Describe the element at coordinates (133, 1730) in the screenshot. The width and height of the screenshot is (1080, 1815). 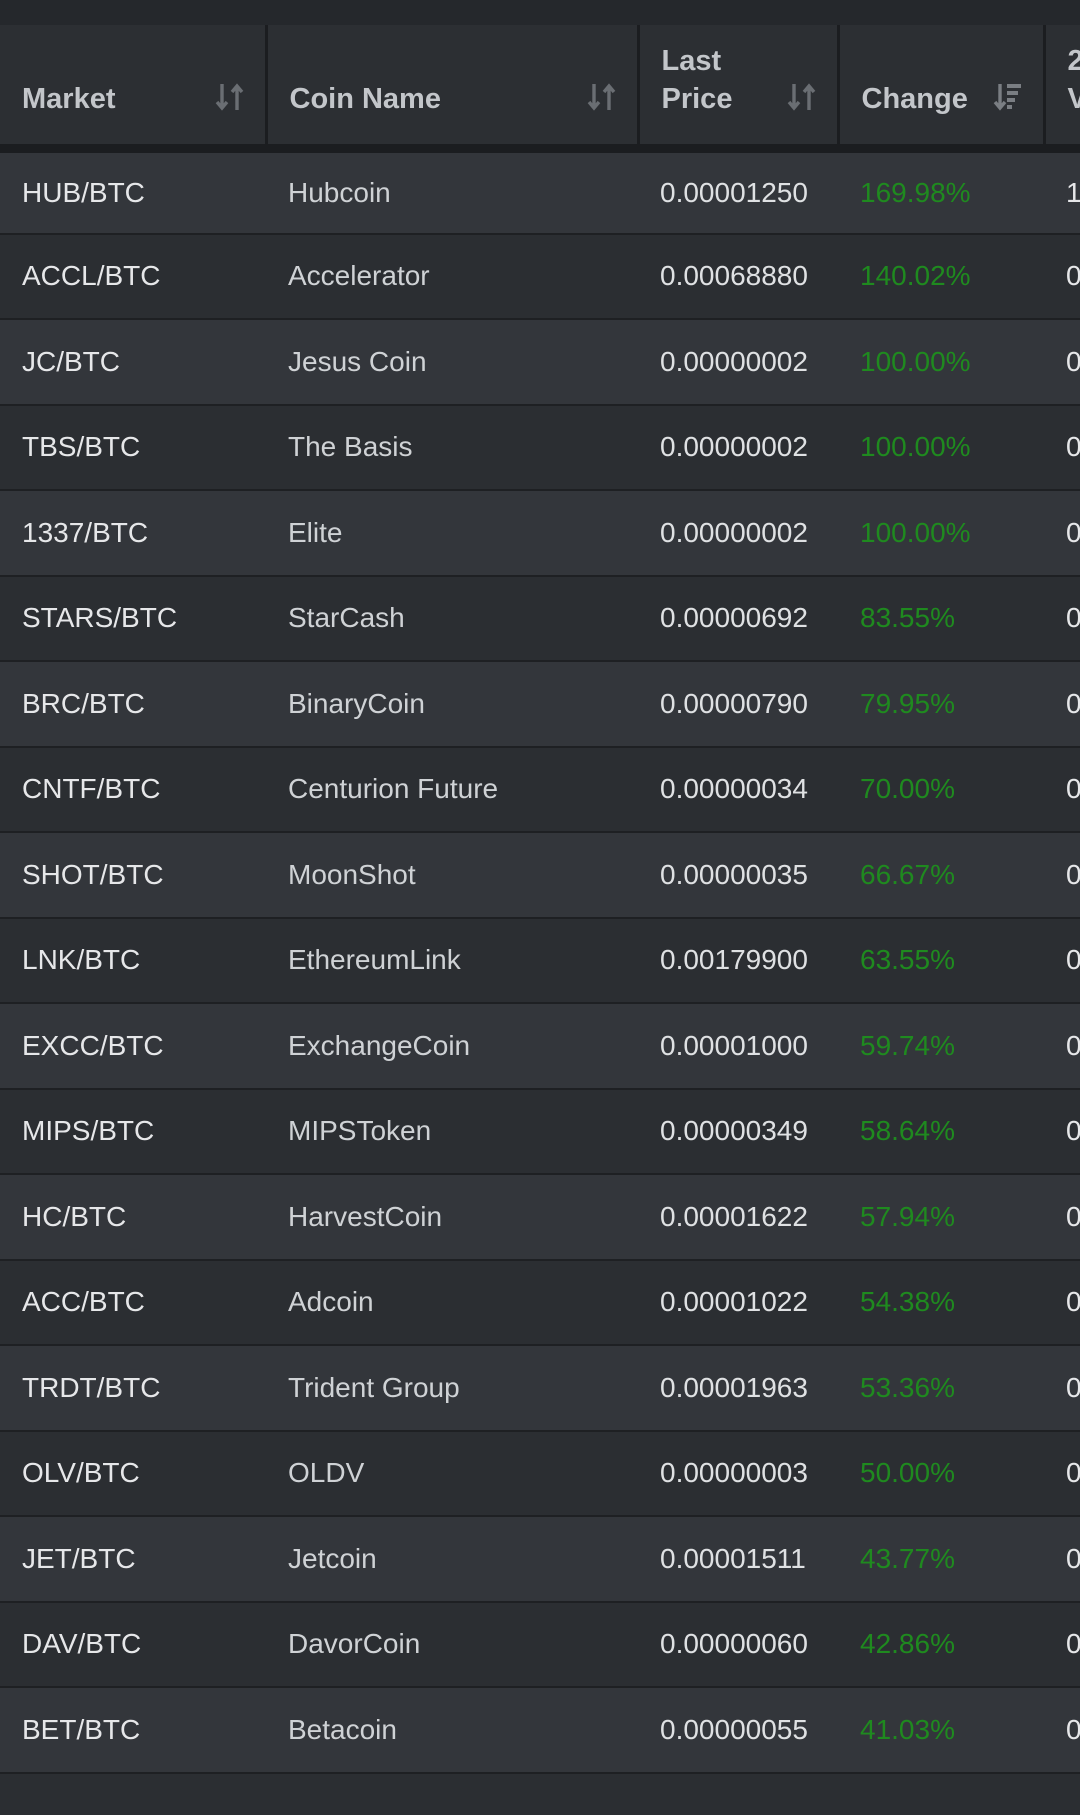
I see `market-cell: BET/BTC` at that location.